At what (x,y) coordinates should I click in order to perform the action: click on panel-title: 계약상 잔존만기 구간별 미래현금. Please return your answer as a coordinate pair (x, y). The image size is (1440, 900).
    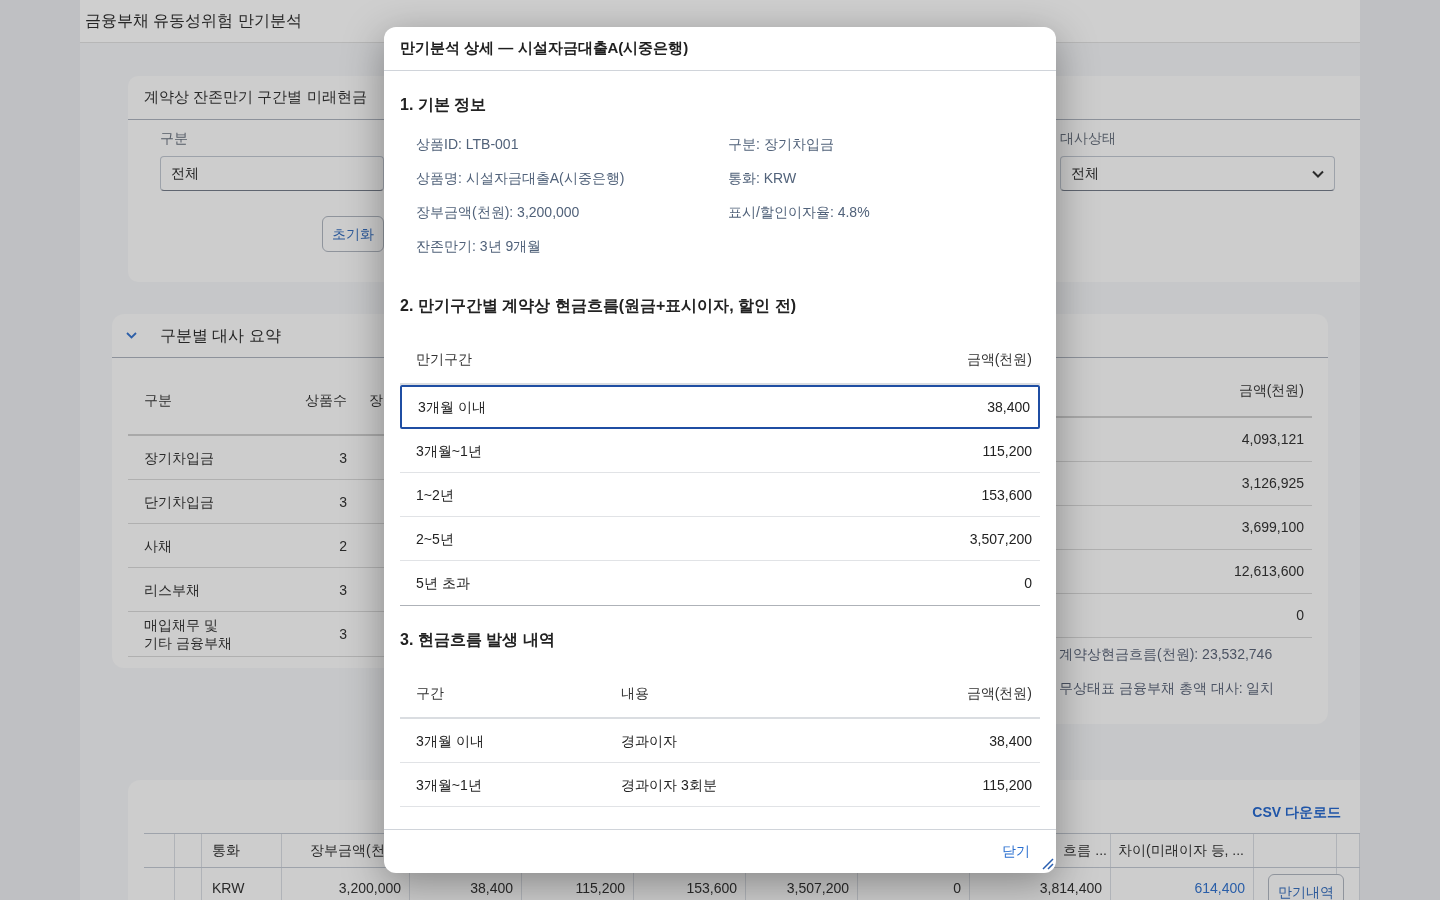
    Looking at the image, I should click on (255, 97).